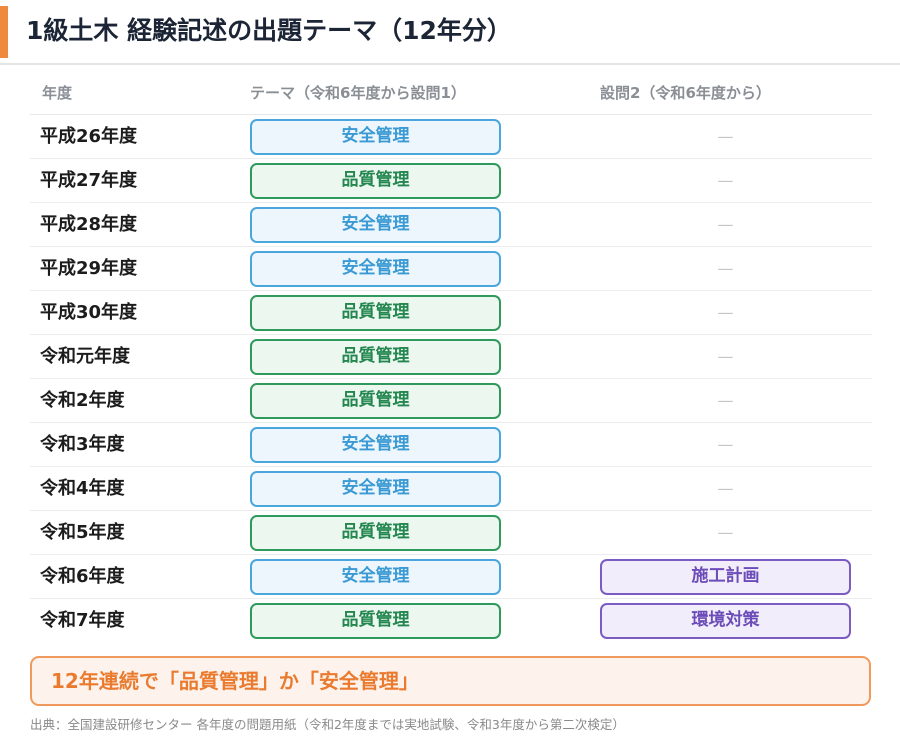 This screenshot has width=900, height=742. I want to click on table-row: 令和7年度 品質管理 環境対策, so click(451, 621).